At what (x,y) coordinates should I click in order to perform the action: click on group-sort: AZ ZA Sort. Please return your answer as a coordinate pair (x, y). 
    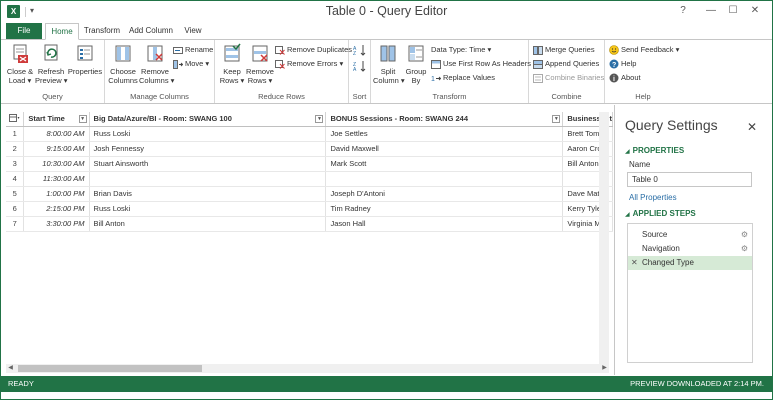
    Looking at the image, I should click on (360, 71).